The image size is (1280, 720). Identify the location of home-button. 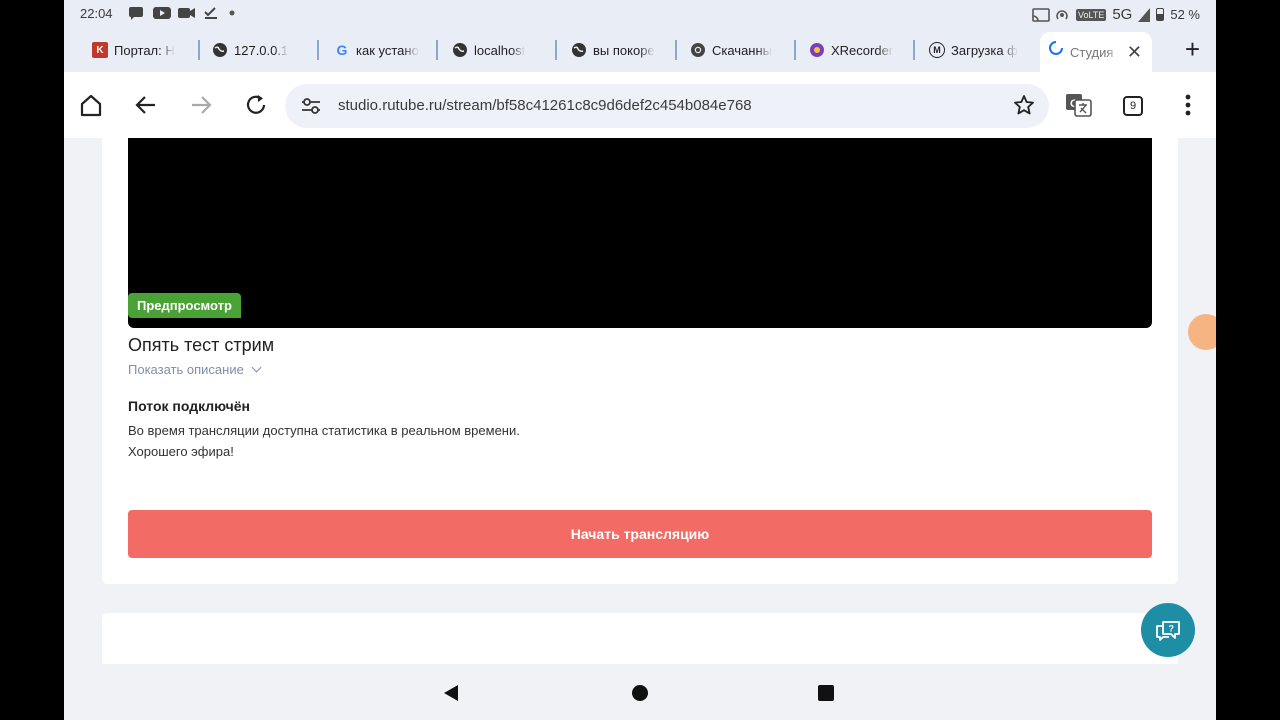
(91, 105).